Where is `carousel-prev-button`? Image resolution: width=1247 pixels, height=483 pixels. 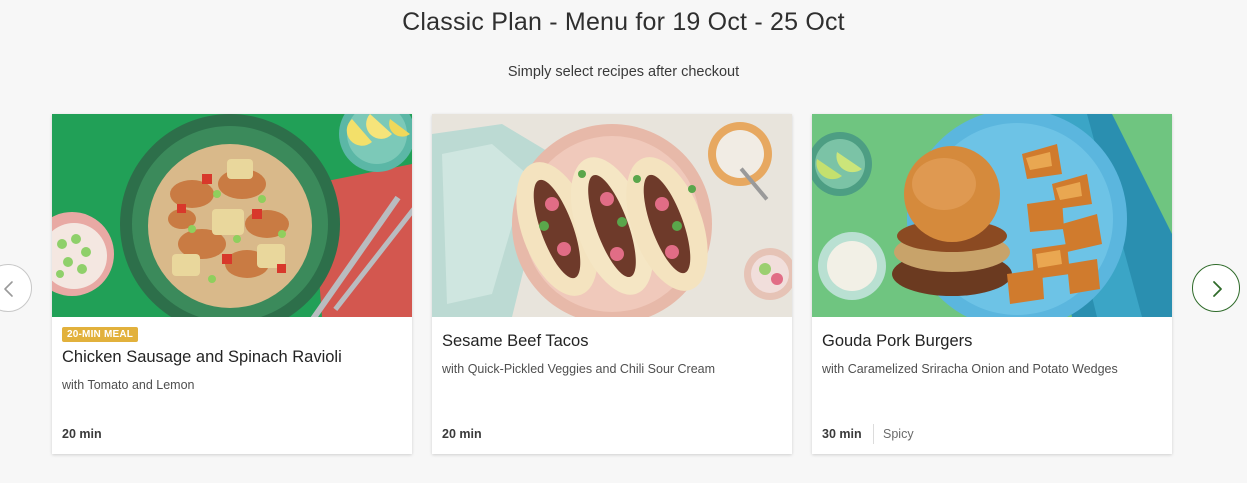
carousel-prev-button is located at coordinates (16, 288).